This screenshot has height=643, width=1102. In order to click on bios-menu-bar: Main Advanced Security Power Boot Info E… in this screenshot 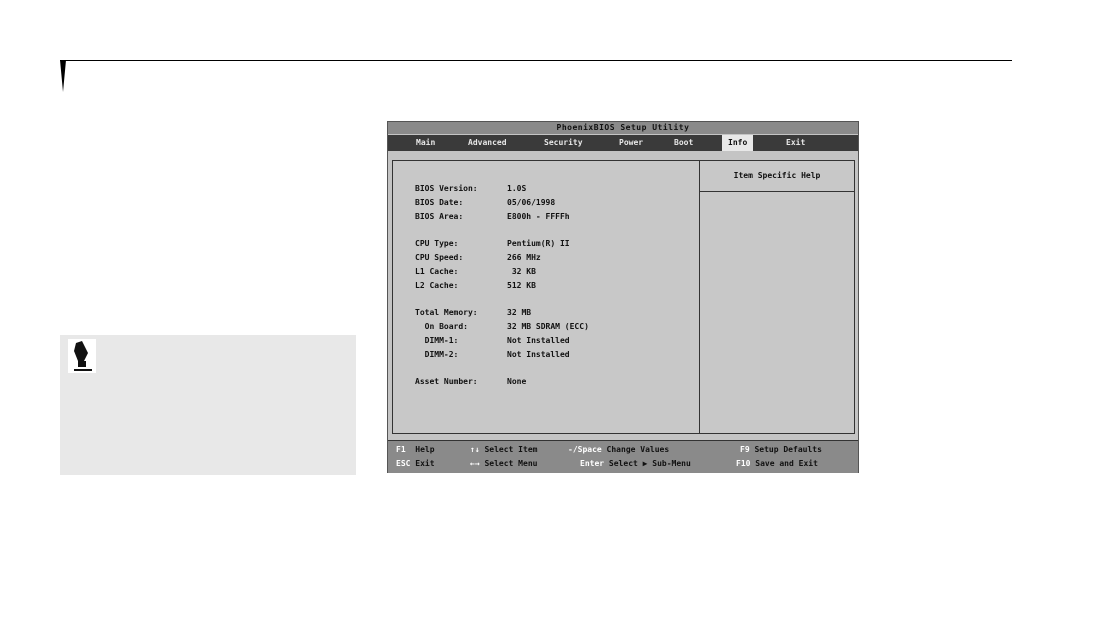, I will do `click(623, 143)`.